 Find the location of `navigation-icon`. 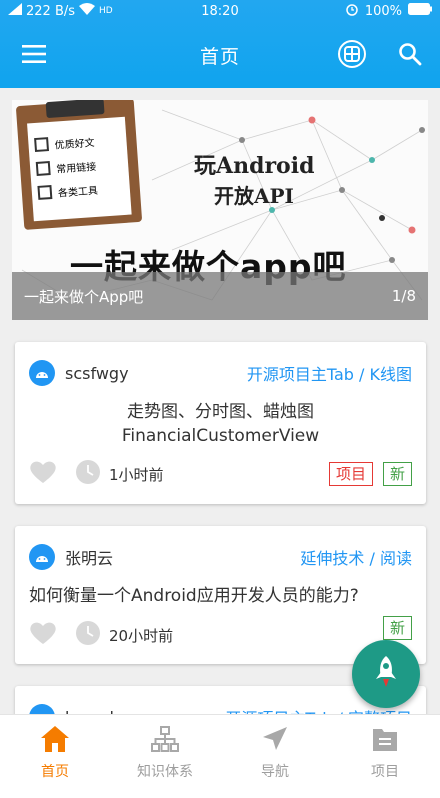

navigation-icon is located at coordinates (275, 741).